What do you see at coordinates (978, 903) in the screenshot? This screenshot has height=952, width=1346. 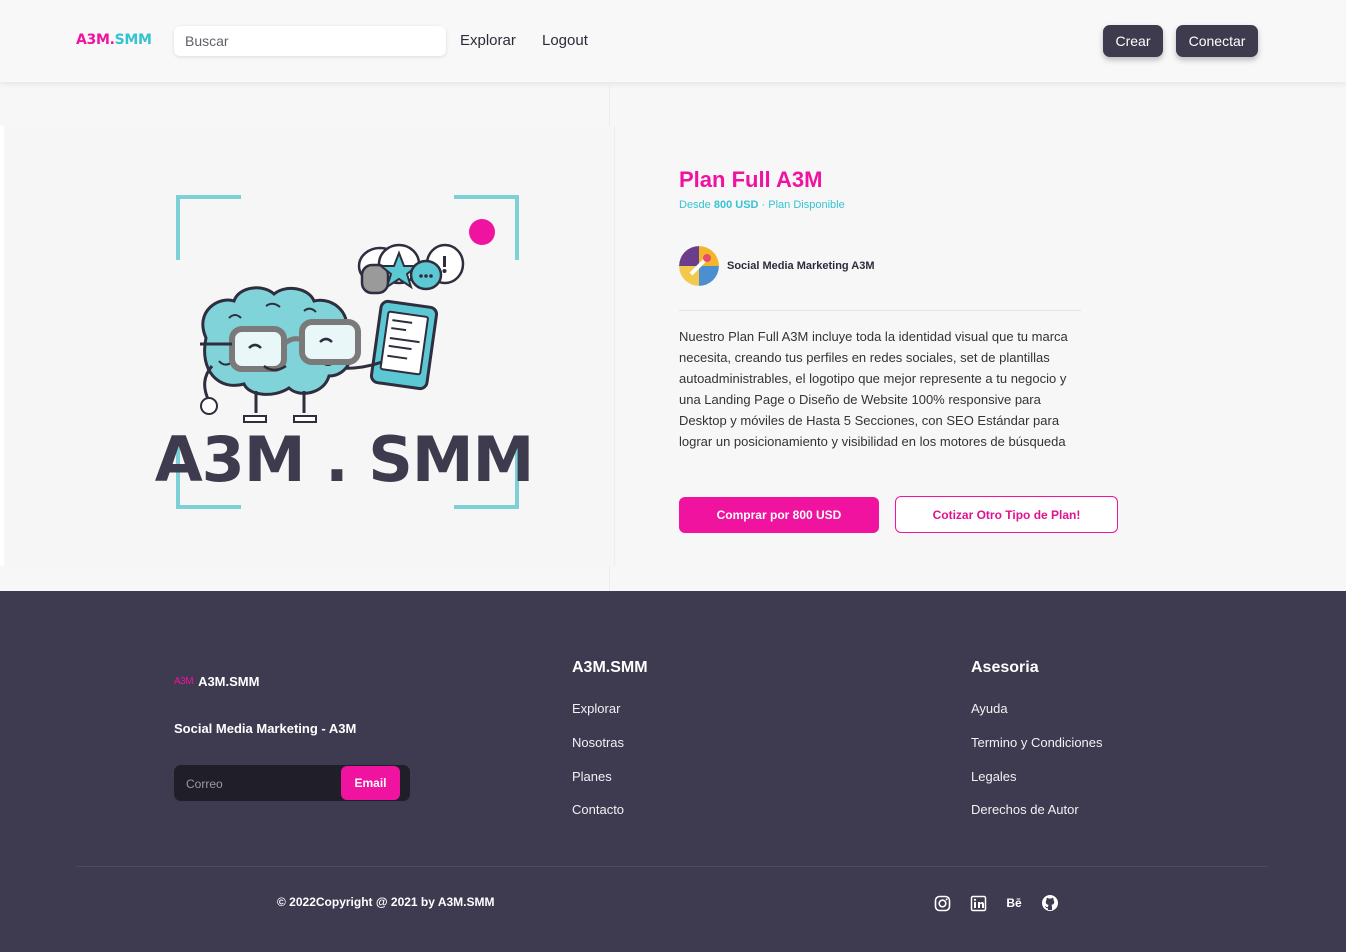 I see `linkedin-icon` at bounding box center [978, 903].